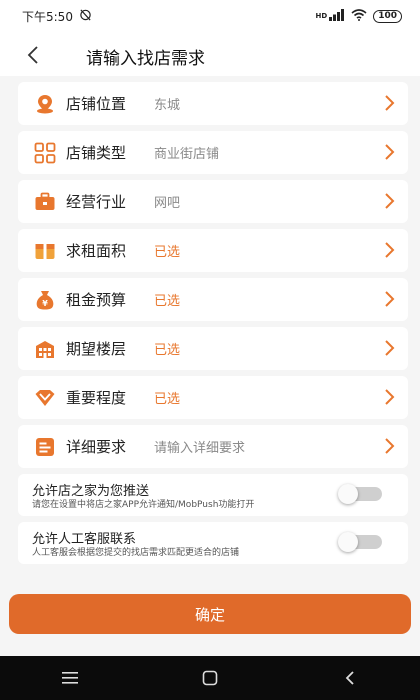  Describe the element at coordinates (213, 103) in the screenshot. I see `row-store-location: 店铺位置 东城` at that location.